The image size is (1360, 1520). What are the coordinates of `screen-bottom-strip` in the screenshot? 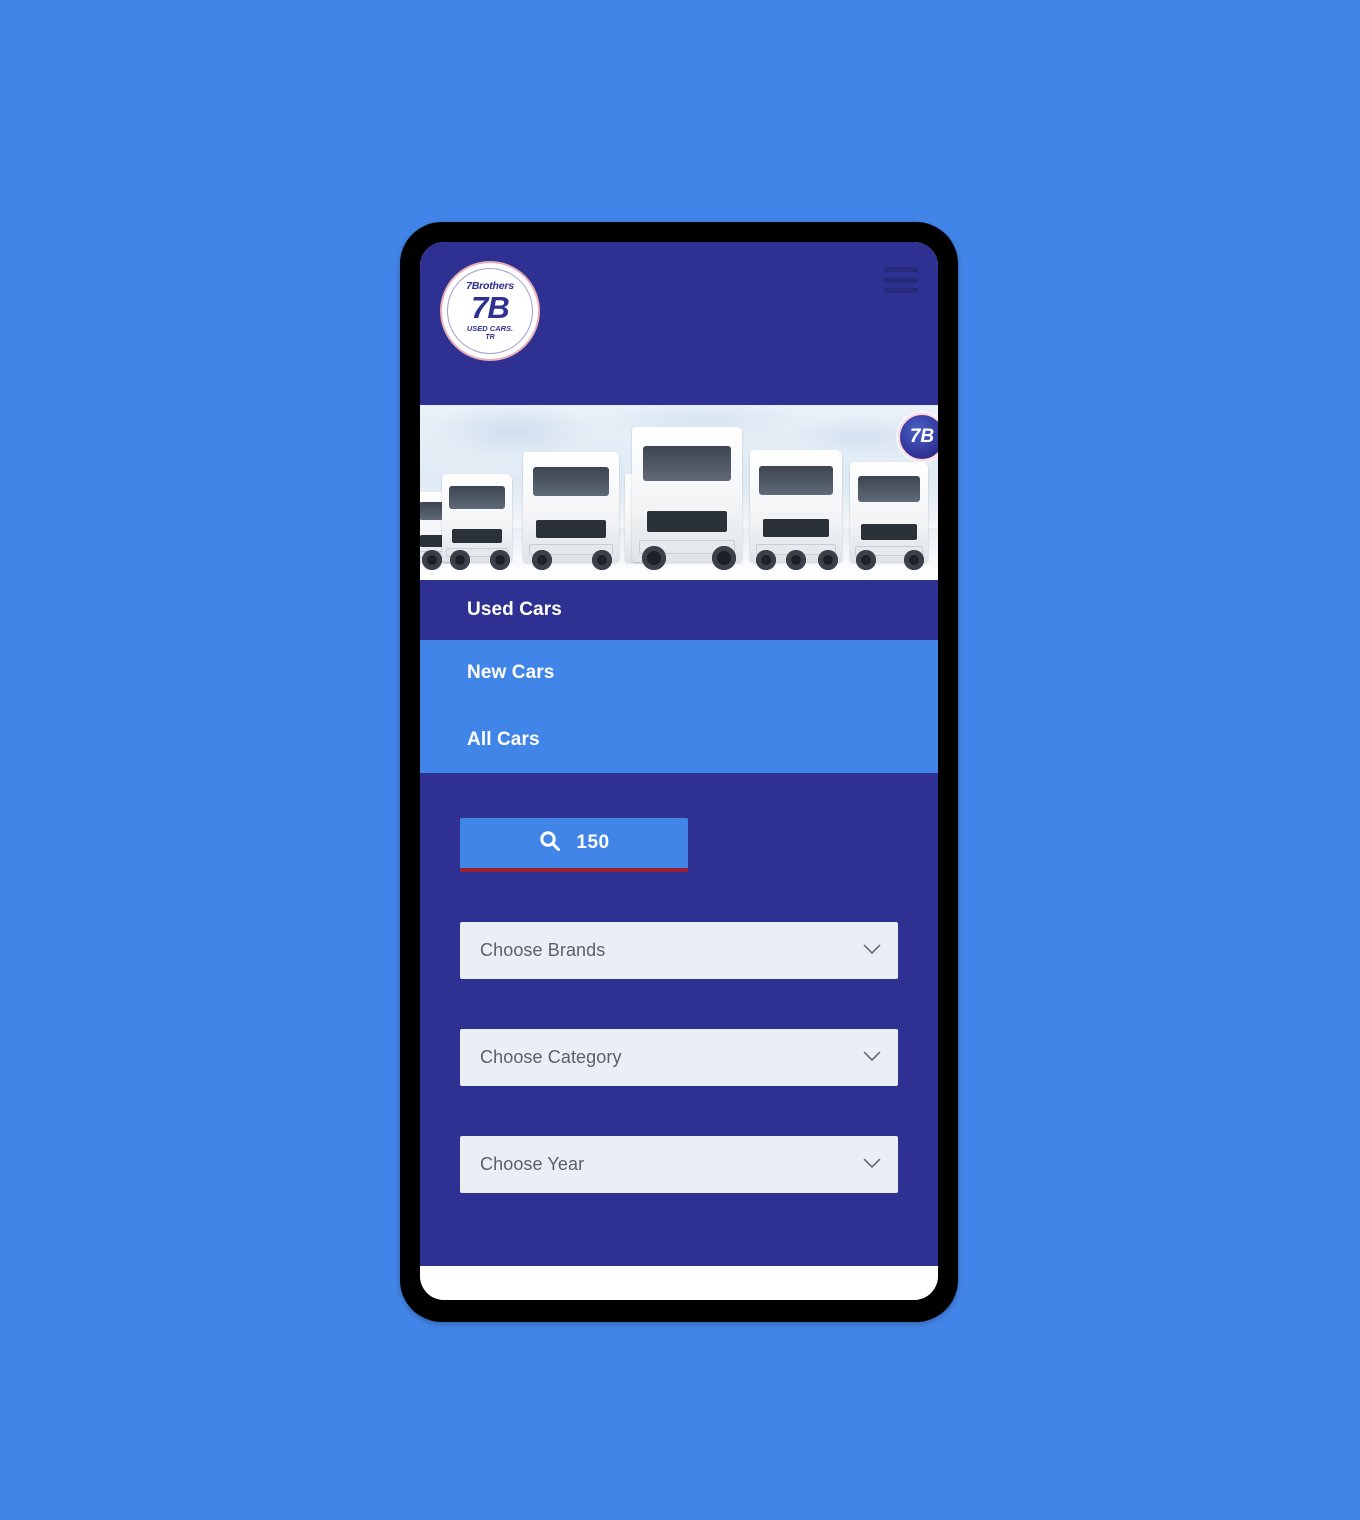 It's located at (679, 1283).